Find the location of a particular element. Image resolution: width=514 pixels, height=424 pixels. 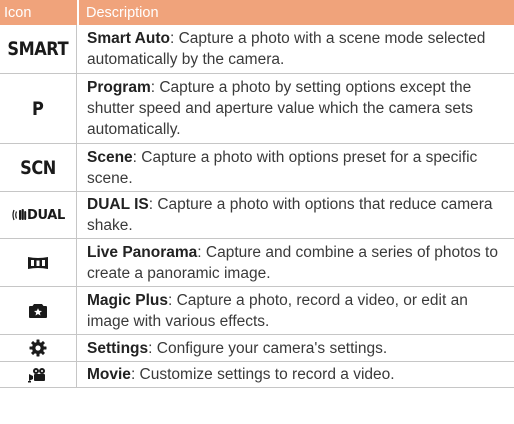

row-term: Magic Plus is located at coordinates (127, 300).